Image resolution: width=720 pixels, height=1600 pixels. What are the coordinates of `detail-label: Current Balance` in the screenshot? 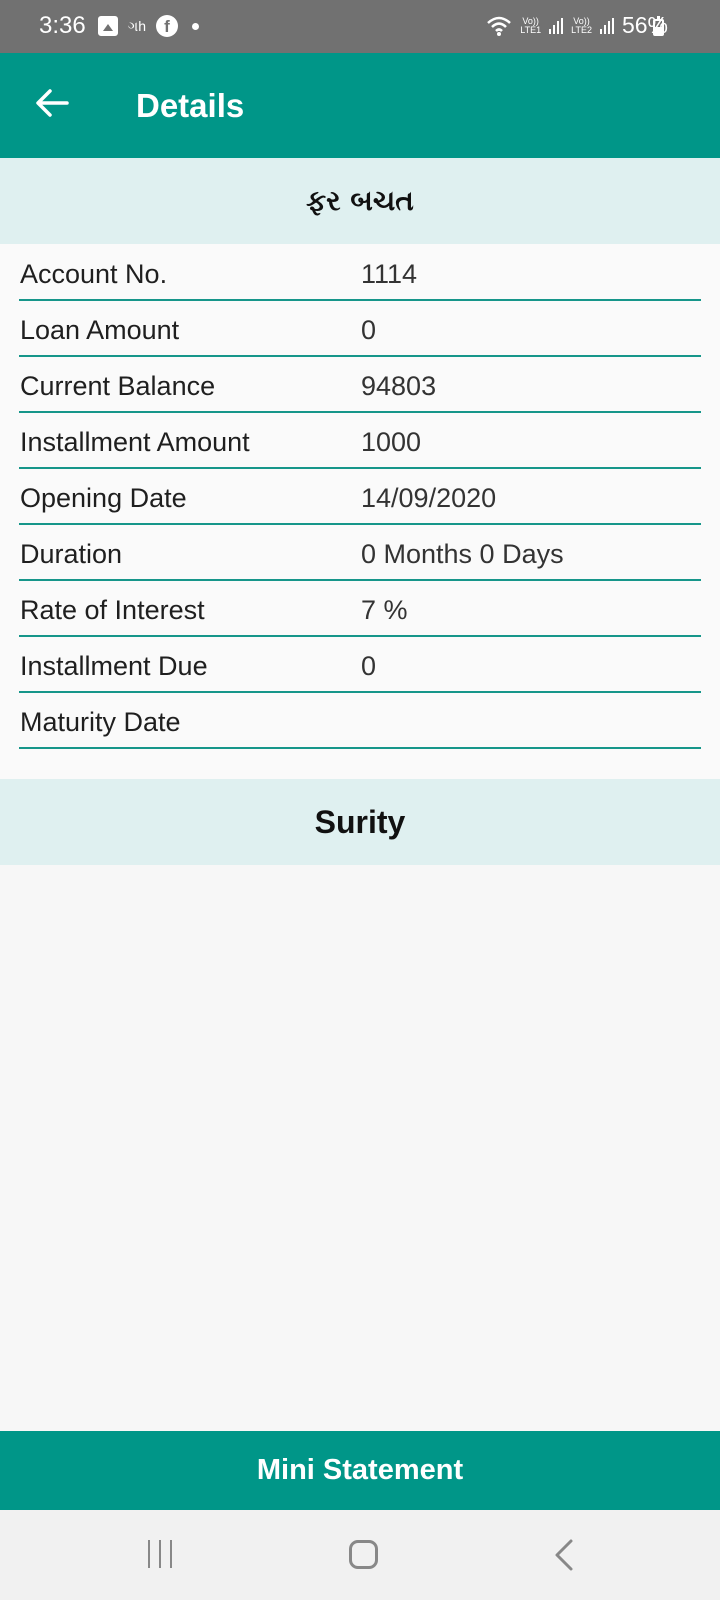 It's located at (118, 386).